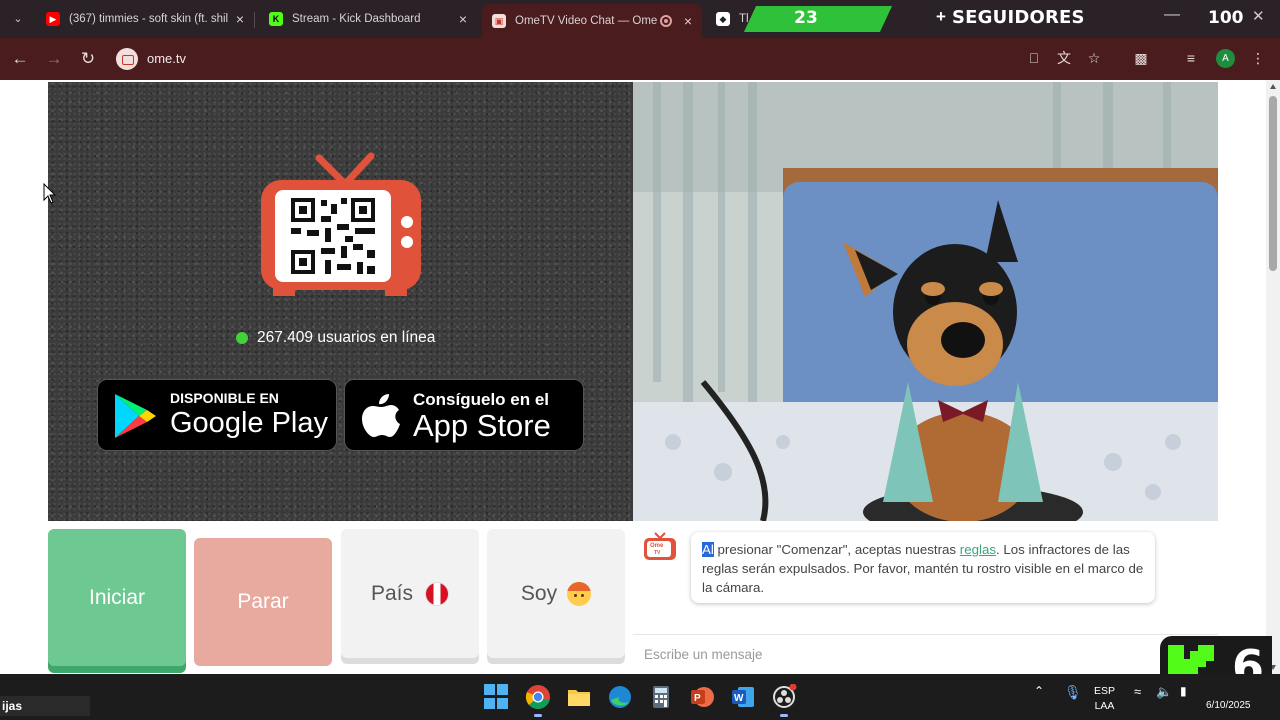 This screenshot has width=1280, height=720. I want to click on apple-icon, so click(381, 415).